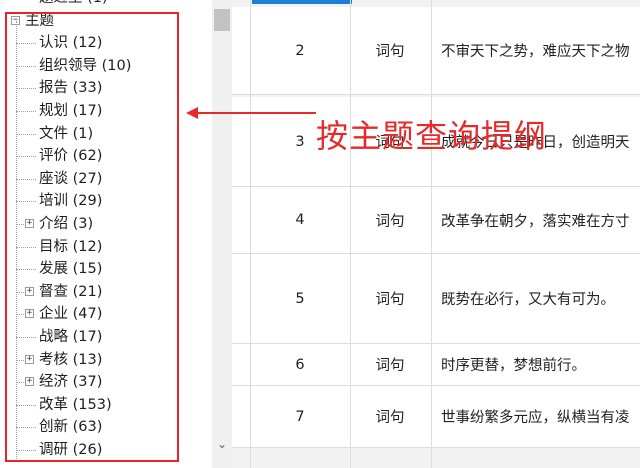  What do you see at coordinates (251, 113) in the screenshot?
I see `annotation-arrow-icon` at bounding box center [251, 113].